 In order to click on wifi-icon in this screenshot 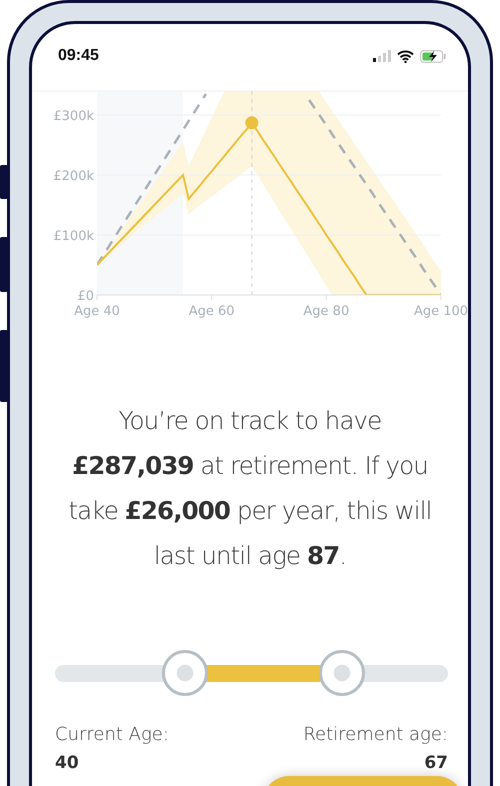, I will do `click(405, 56)`.